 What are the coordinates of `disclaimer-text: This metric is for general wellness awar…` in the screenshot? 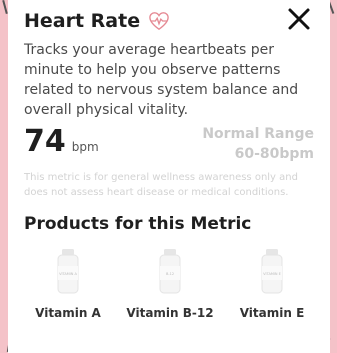 It's located at (161, 185).